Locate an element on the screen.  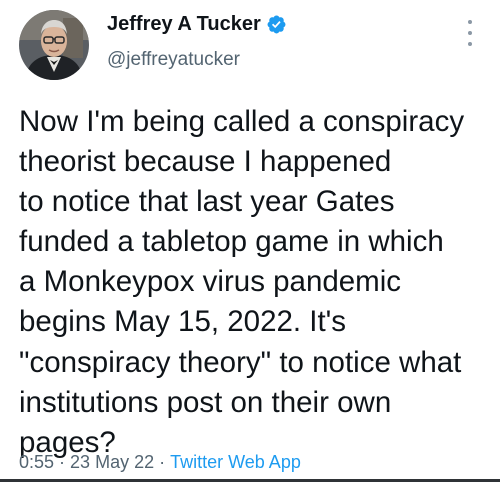
more-options-icon is located at coordinates (470, 33).